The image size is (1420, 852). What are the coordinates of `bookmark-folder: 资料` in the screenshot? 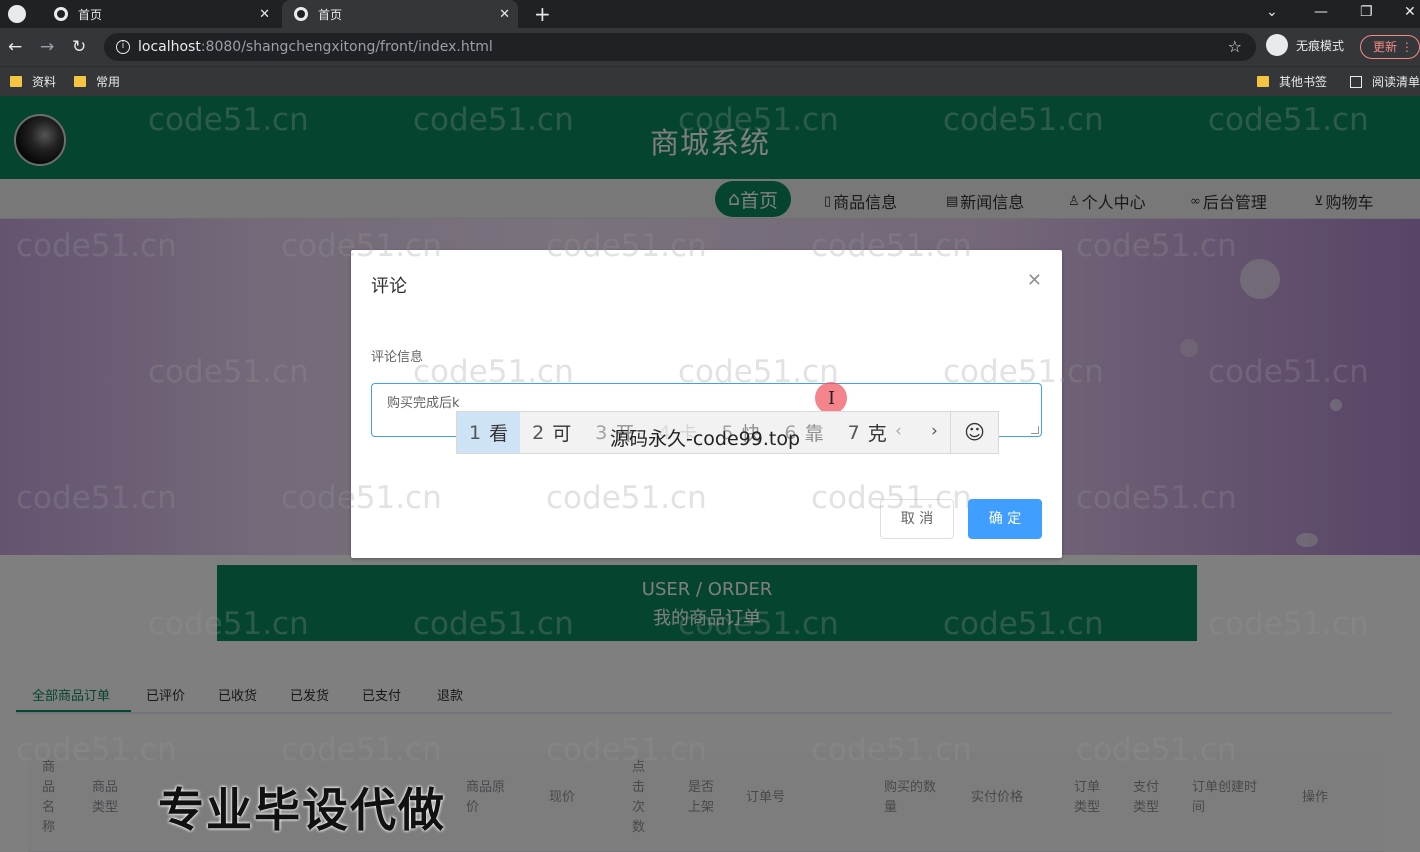 It's located at (33, 81).